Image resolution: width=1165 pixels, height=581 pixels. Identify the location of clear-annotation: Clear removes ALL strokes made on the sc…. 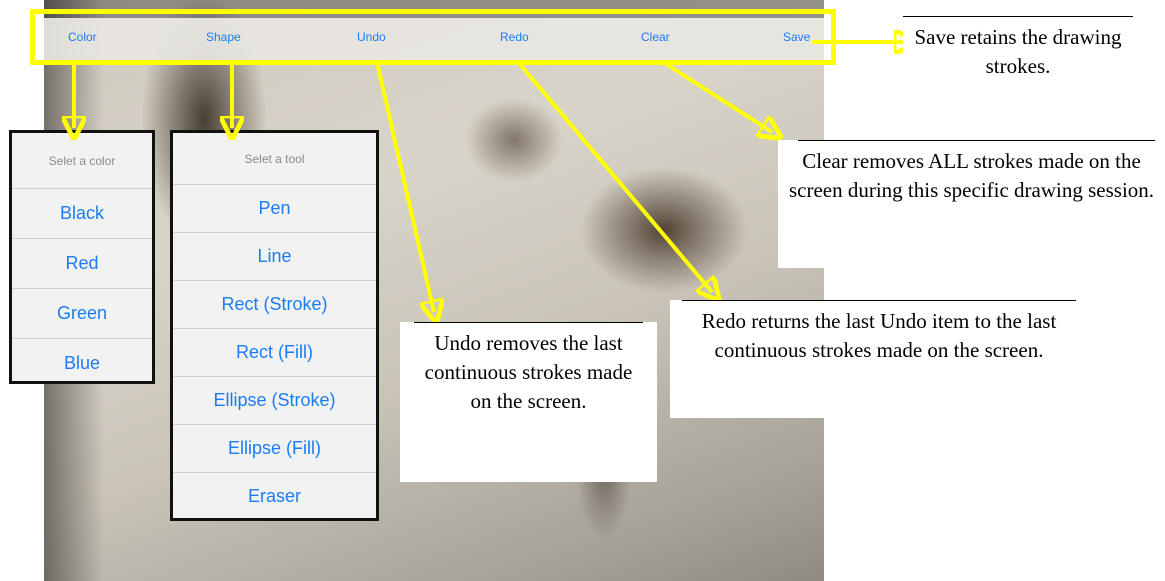
(971, 204).